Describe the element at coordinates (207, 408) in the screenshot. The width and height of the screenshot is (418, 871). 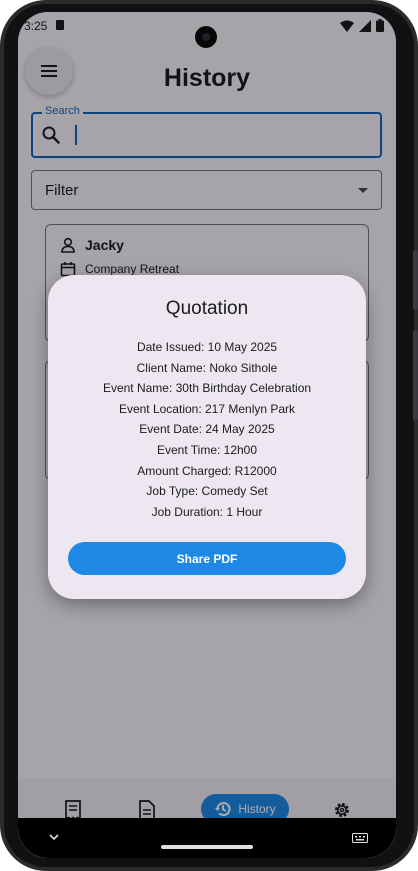
I see `event-location: Event Location: 217 Menlyn Park` at that location.